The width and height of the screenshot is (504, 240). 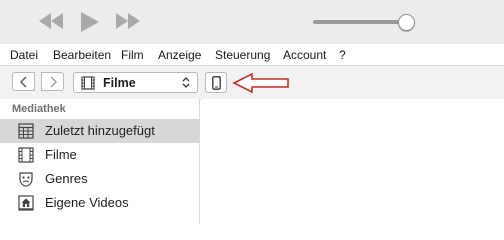 I want to click on sidebar-heading: Mediathek, so click(x=39, y=109).